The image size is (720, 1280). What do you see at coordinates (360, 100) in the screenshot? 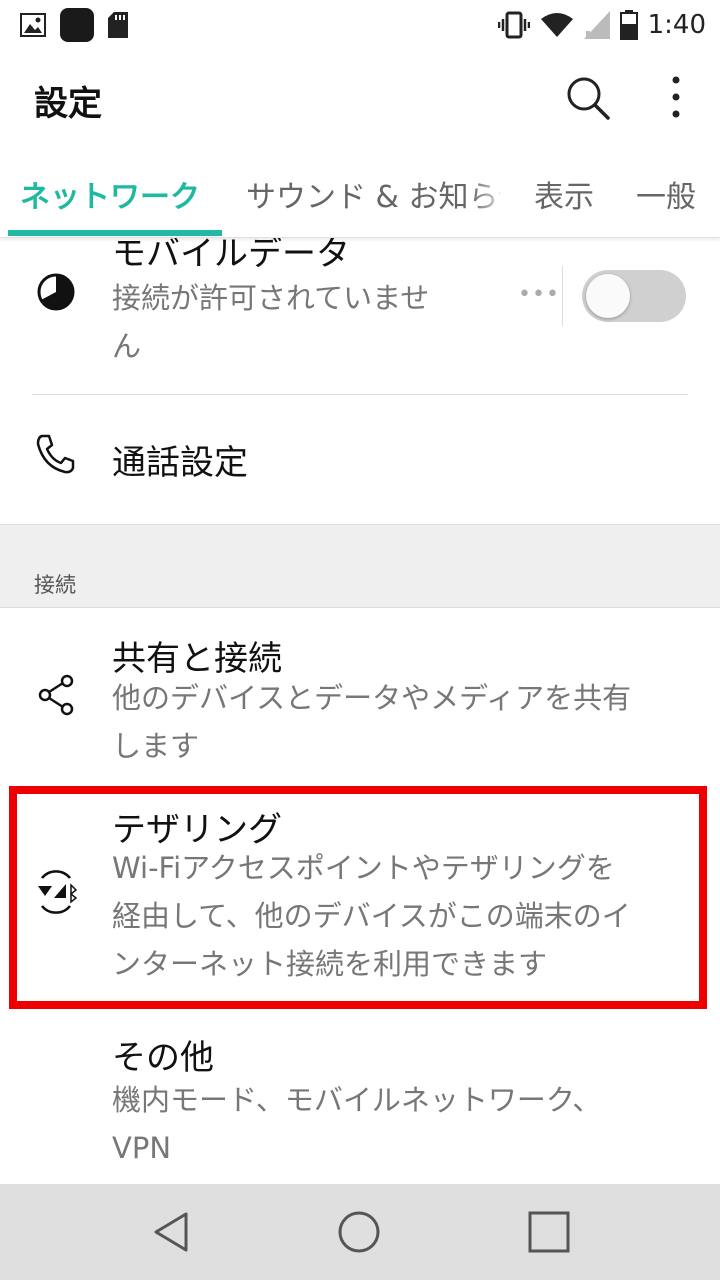
I see `app-bar: 設定` at bounding box center [360, 100].